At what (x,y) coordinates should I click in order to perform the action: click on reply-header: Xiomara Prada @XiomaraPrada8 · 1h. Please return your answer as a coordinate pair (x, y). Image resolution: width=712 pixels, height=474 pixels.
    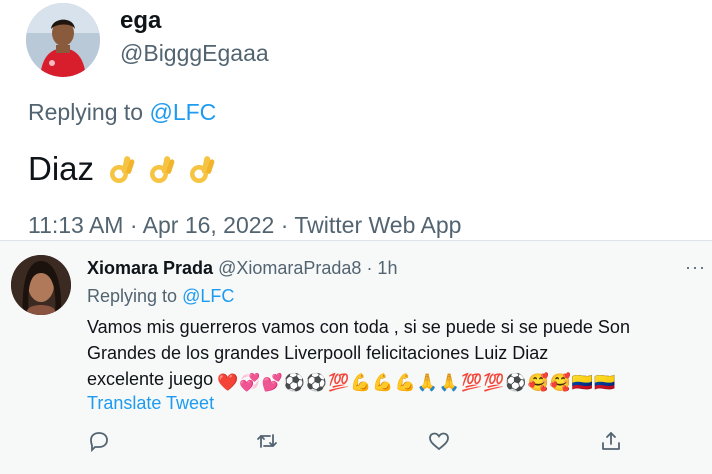
    Looking at the image, I should click on (242, 268).